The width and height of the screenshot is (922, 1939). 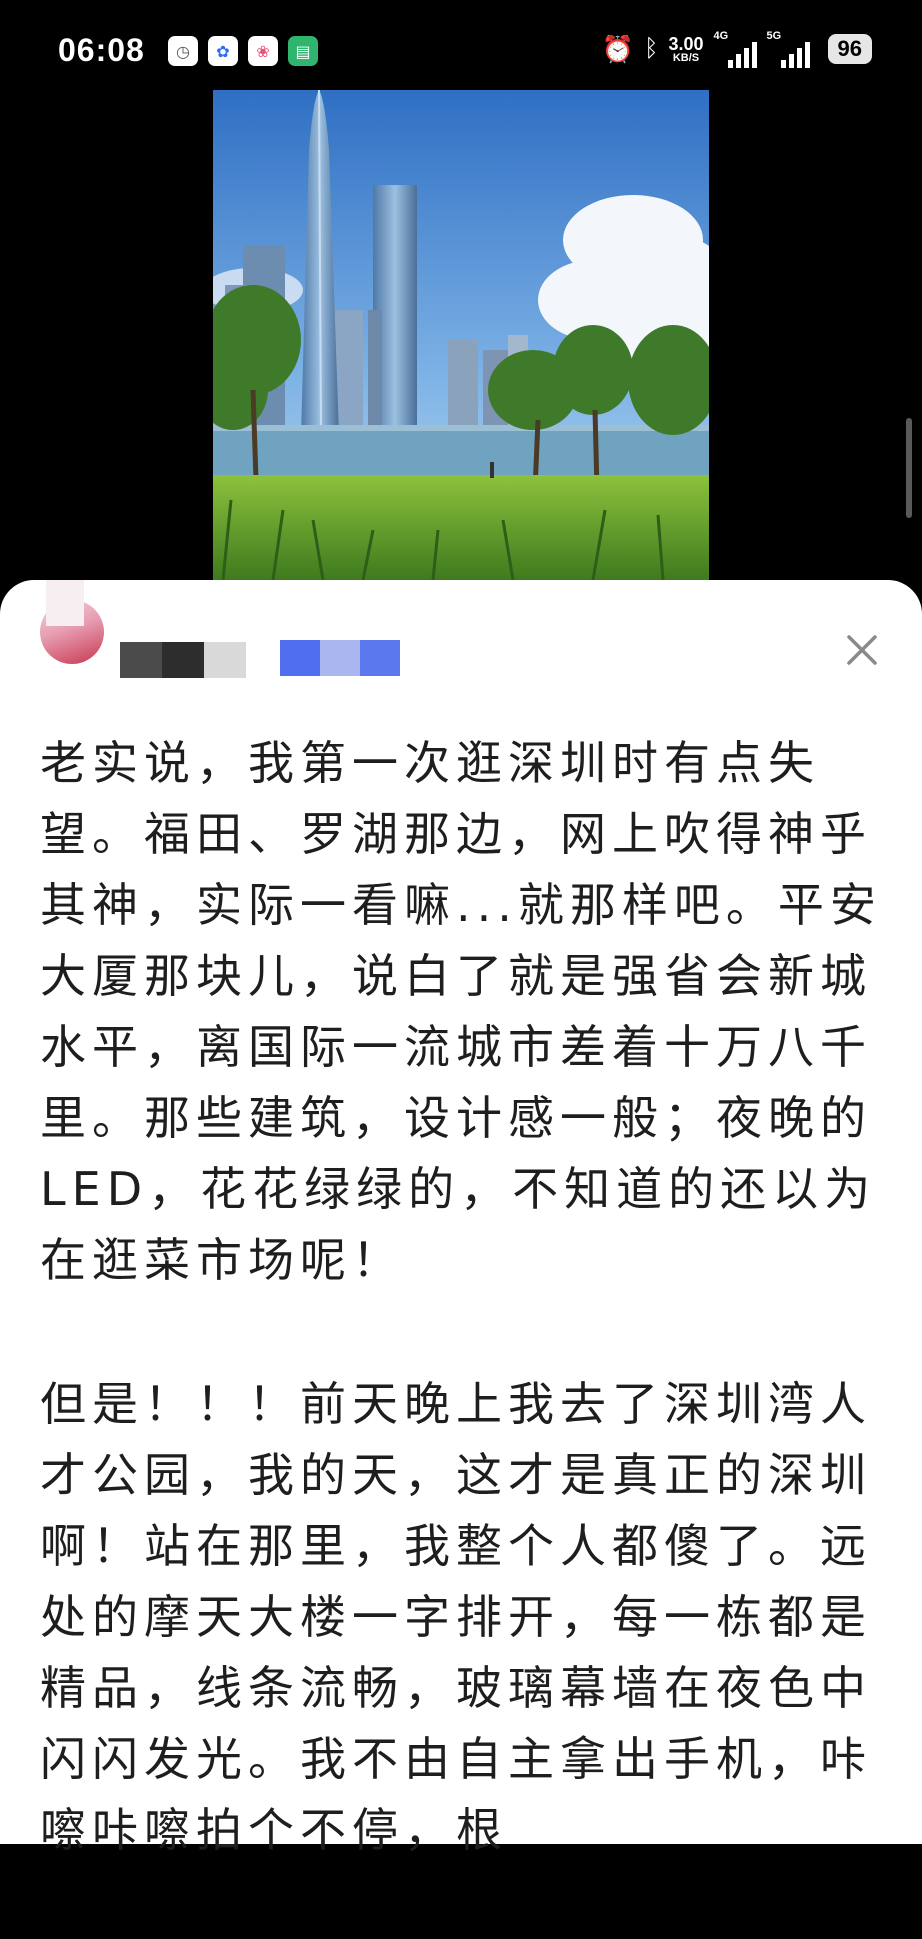 What do you see at coordinates (223, 51) in the screenshot?
I see `baidu-app-icon: ✿` at bounding box center [223, 51].